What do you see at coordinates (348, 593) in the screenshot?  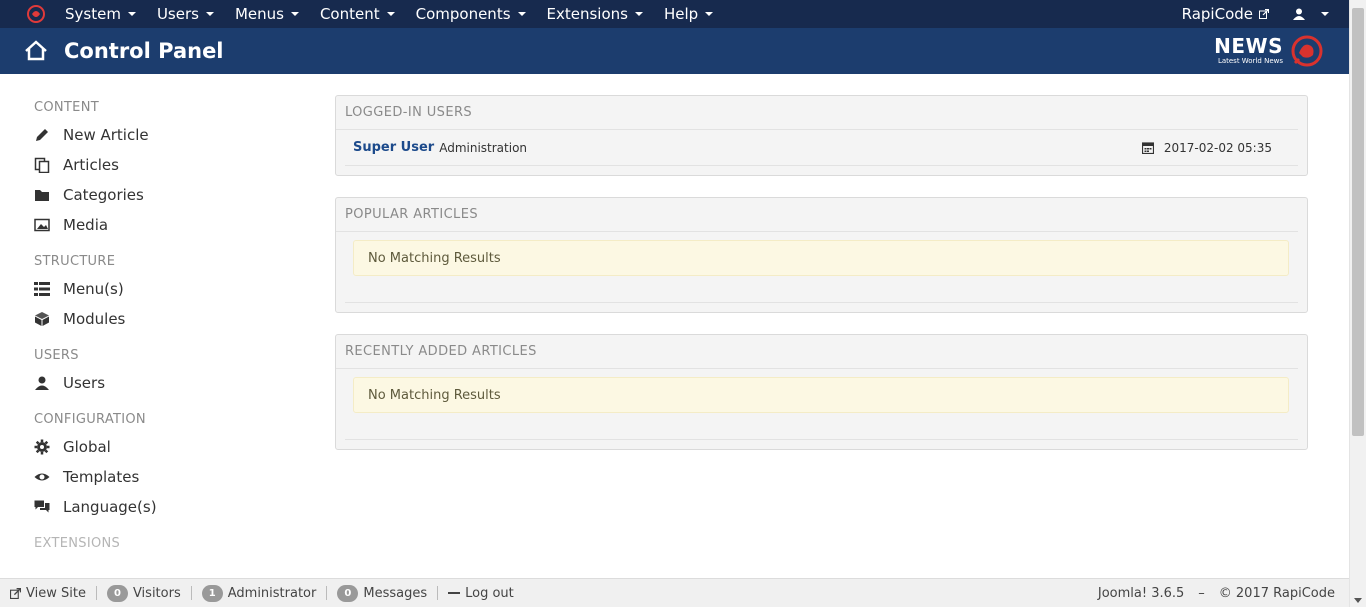 I see `messages-badge: 0` at bounding box center [348, 593].